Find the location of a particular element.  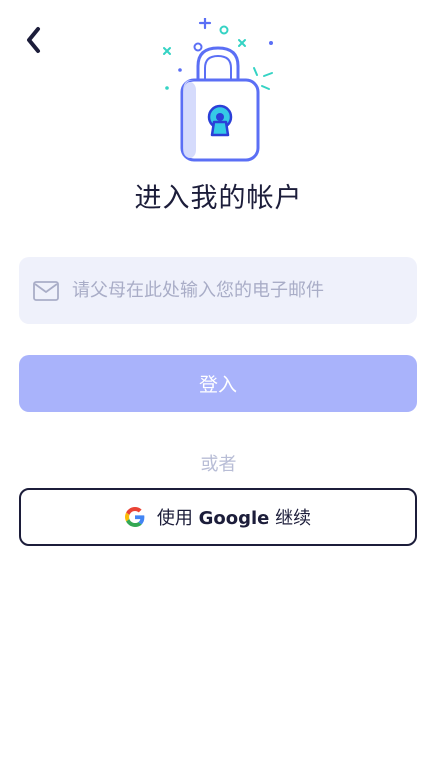

back-button is located at coordinates (34, 40).